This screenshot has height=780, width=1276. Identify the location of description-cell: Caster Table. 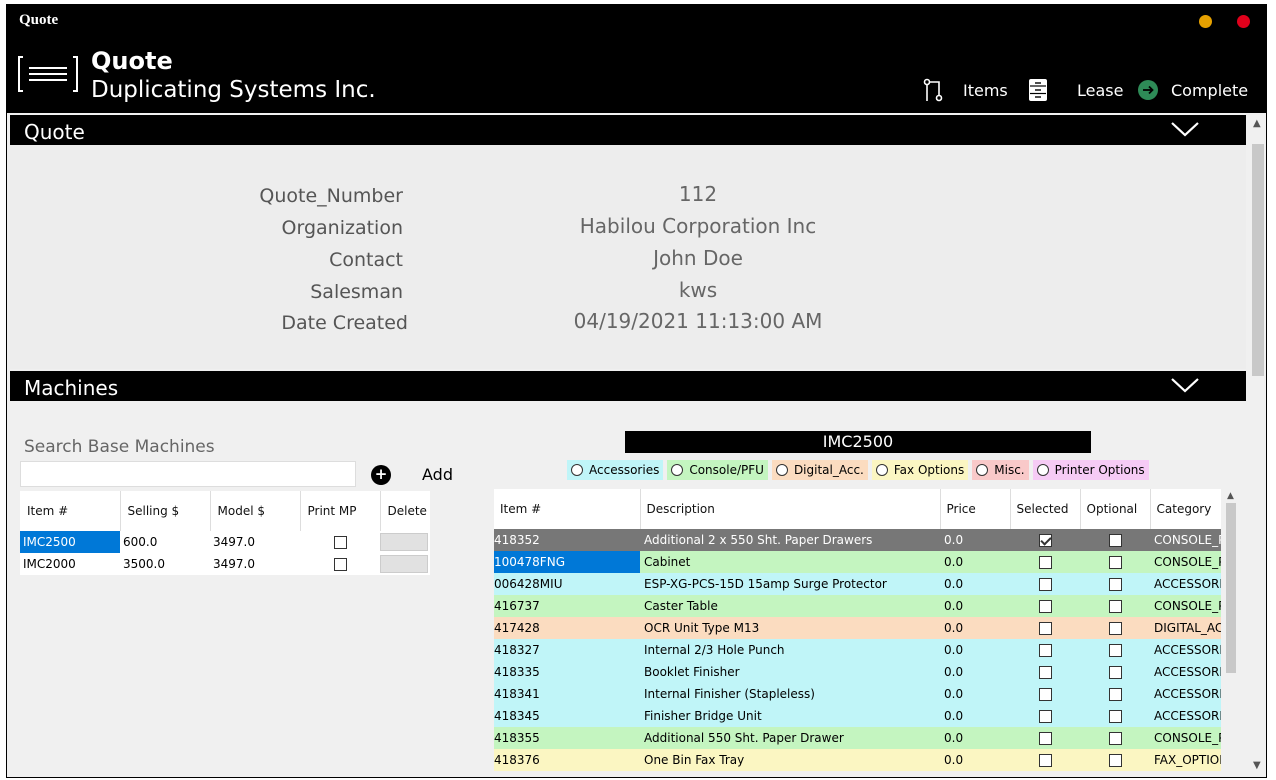
(790, 606).